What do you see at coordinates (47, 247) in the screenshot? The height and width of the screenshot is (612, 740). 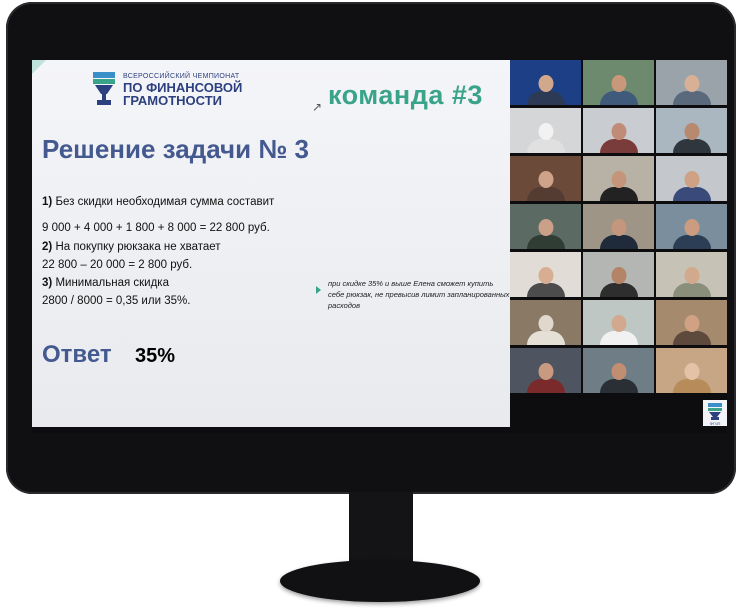 I see `step-2-number: 2)` at bounding box center [47, 247].